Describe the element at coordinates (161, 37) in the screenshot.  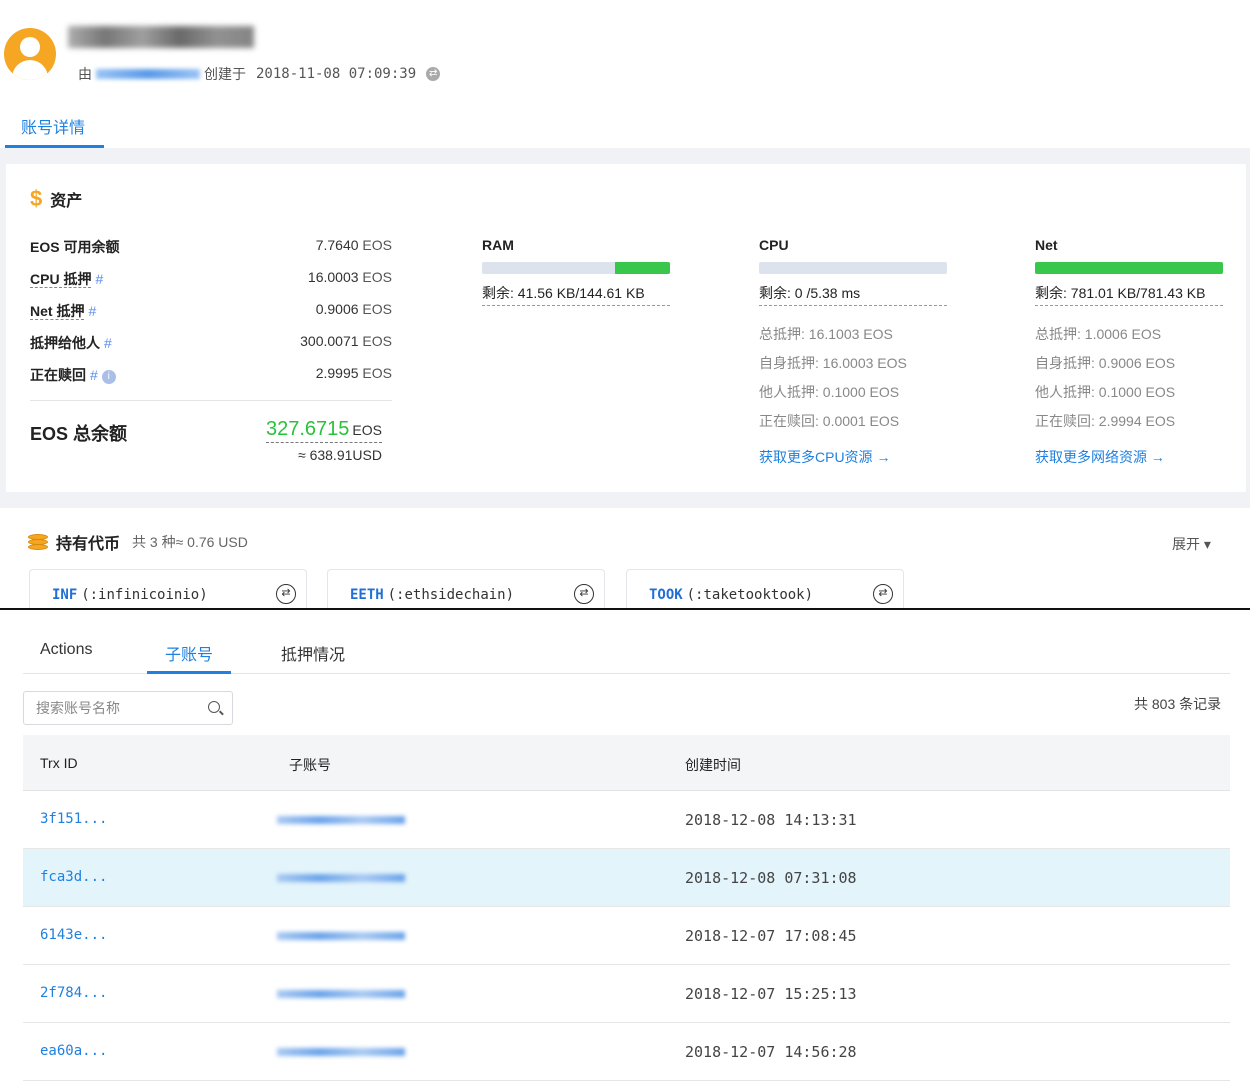
I see `account-name-blurred` at that location.